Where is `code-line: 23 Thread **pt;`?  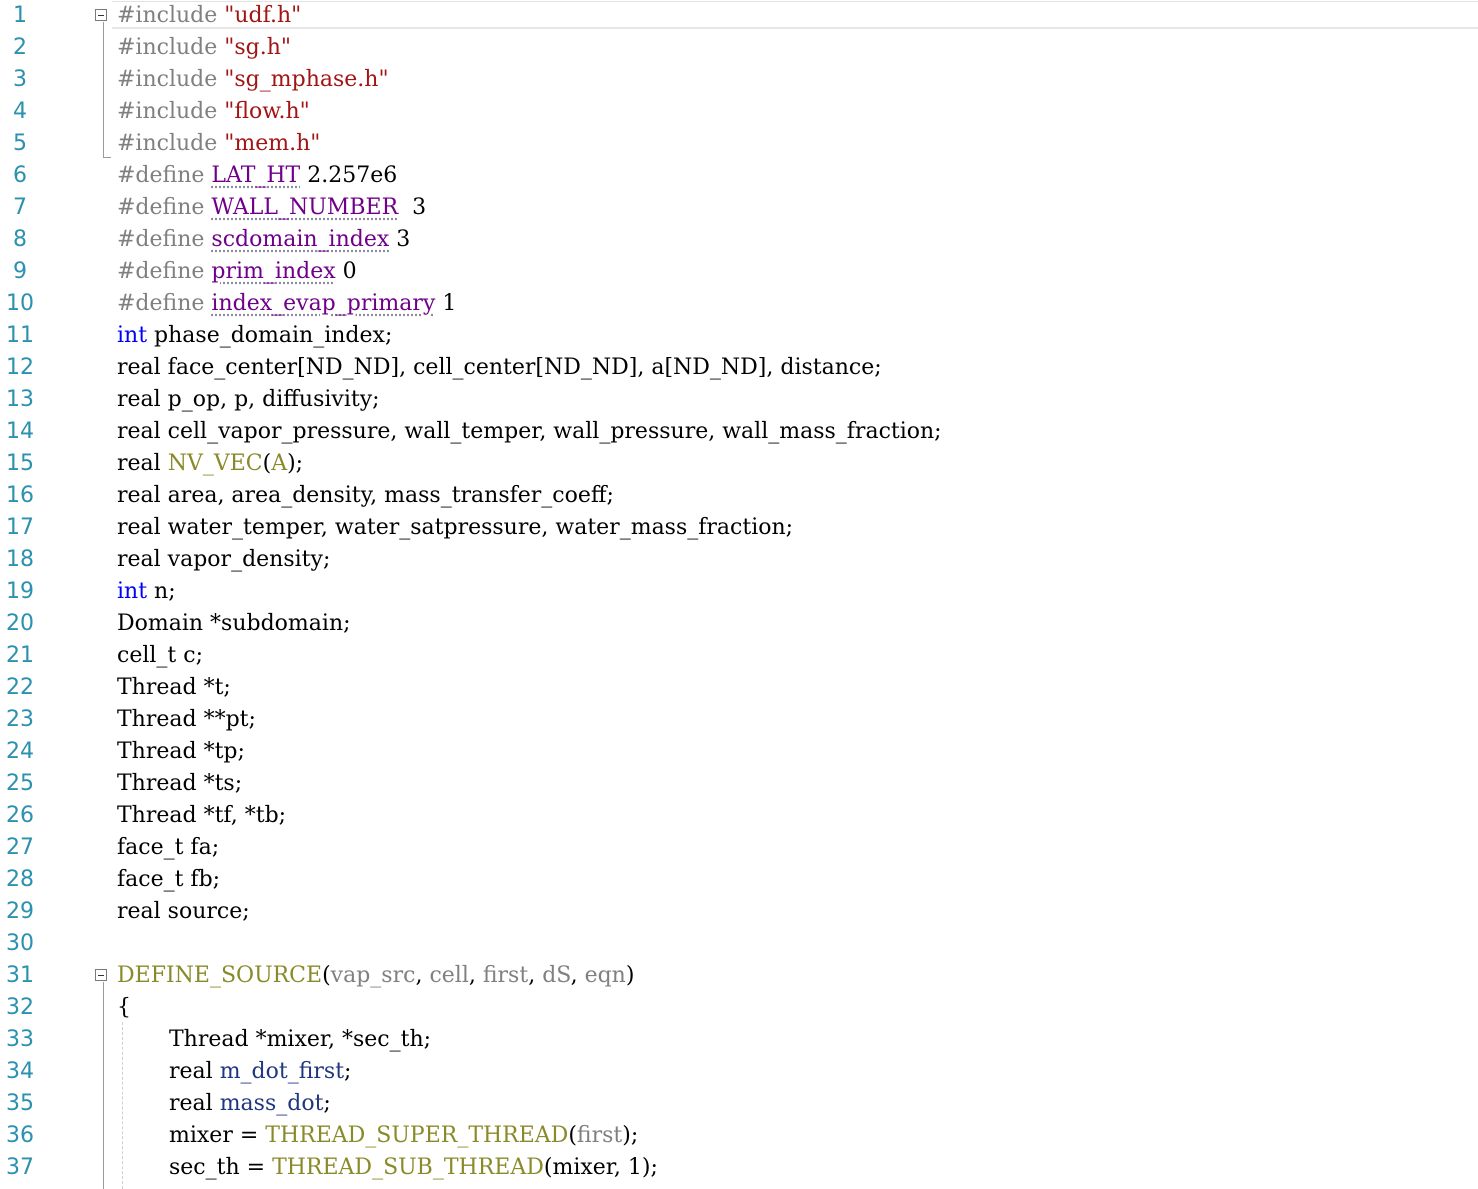
code-line: 23 Thread **pt; is located at coordinates (739, 720).